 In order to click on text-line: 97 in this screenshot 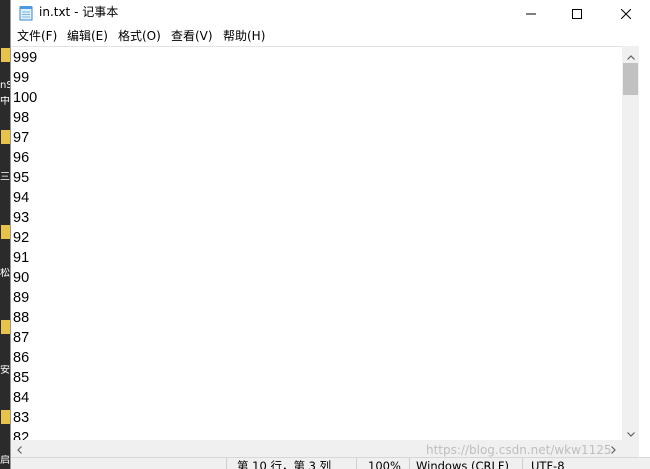, I will do `click(21, 138)`.